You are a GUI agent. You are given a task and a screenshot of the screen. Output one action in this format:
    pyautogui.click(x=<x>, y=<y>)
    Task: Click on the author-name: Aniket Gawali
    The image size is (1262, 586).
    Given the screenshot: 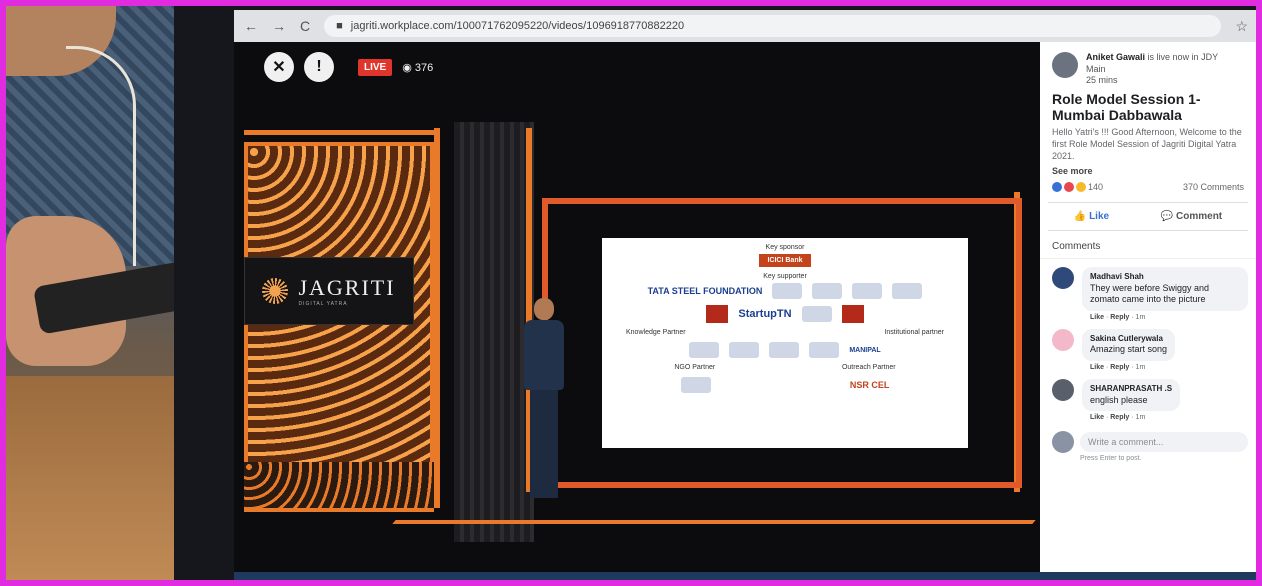 What is the action you would take?
    pyautogui.click(x=1115, y=57)
    